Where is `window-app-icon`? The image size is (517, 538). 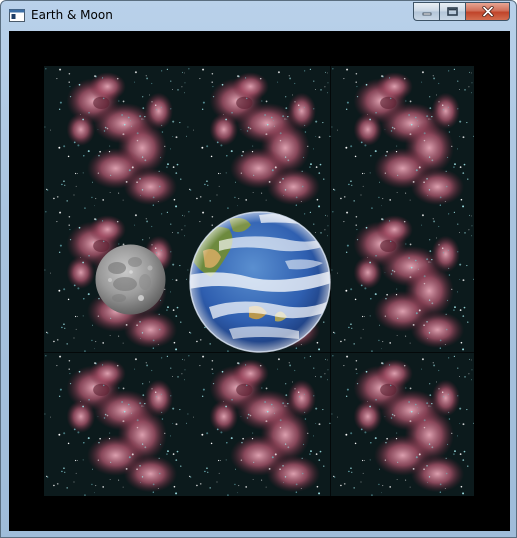 window-app-icon is located at coordinates (17, 15).